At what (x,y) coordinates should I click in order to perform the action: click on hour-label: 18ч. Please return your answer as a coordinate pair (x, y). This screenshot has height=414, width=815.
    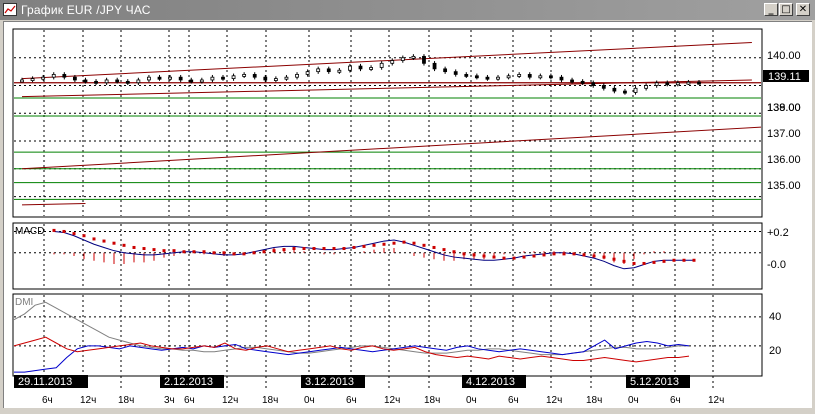
    Looking at the image, I should click on (432, 400).